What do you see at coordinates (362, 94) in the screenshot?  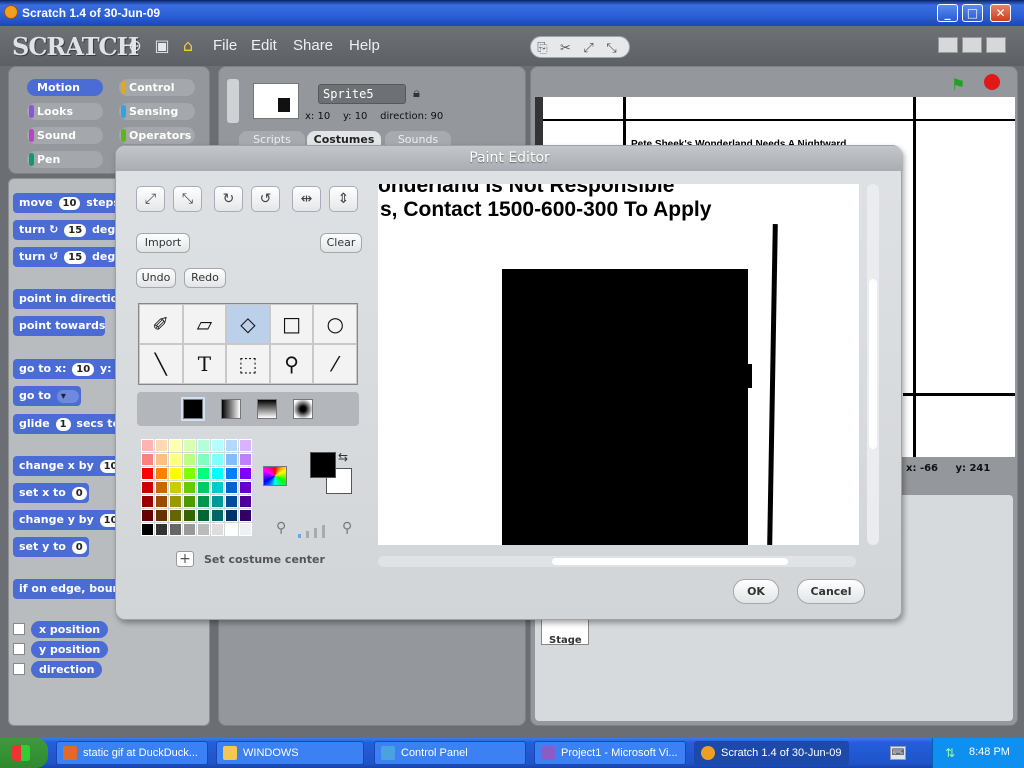 I see `sprite-name-field: Sprite5` at bounding box center [362, 94].